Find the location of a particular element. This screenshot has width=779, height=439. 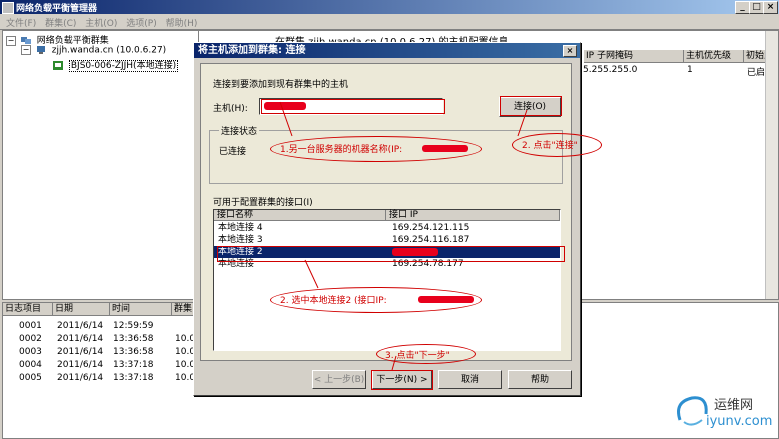

annotation-3: 2. 选中本地连接2 (接口IP: is located at coordinates (333, 301).